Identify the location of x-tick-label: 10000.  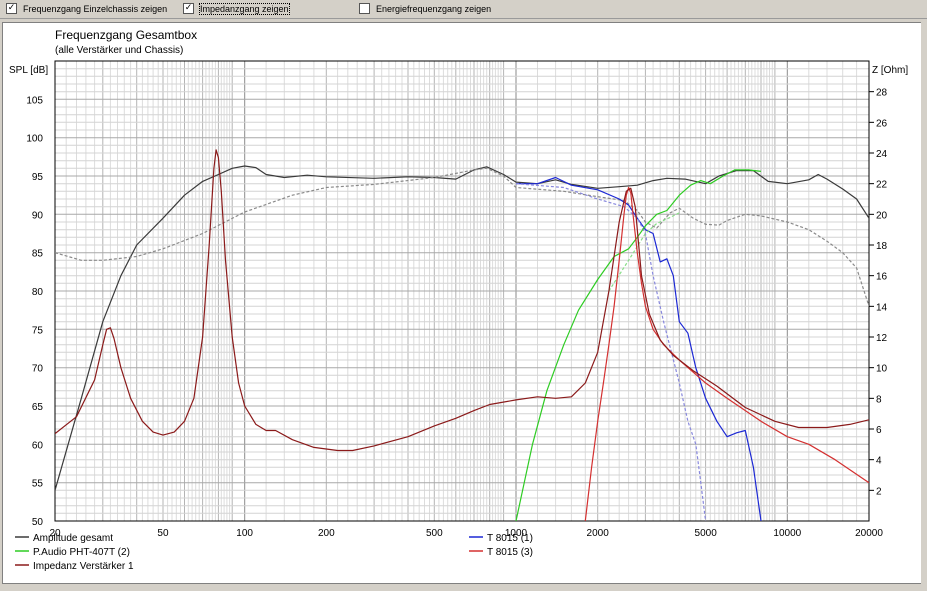
(787, 533).